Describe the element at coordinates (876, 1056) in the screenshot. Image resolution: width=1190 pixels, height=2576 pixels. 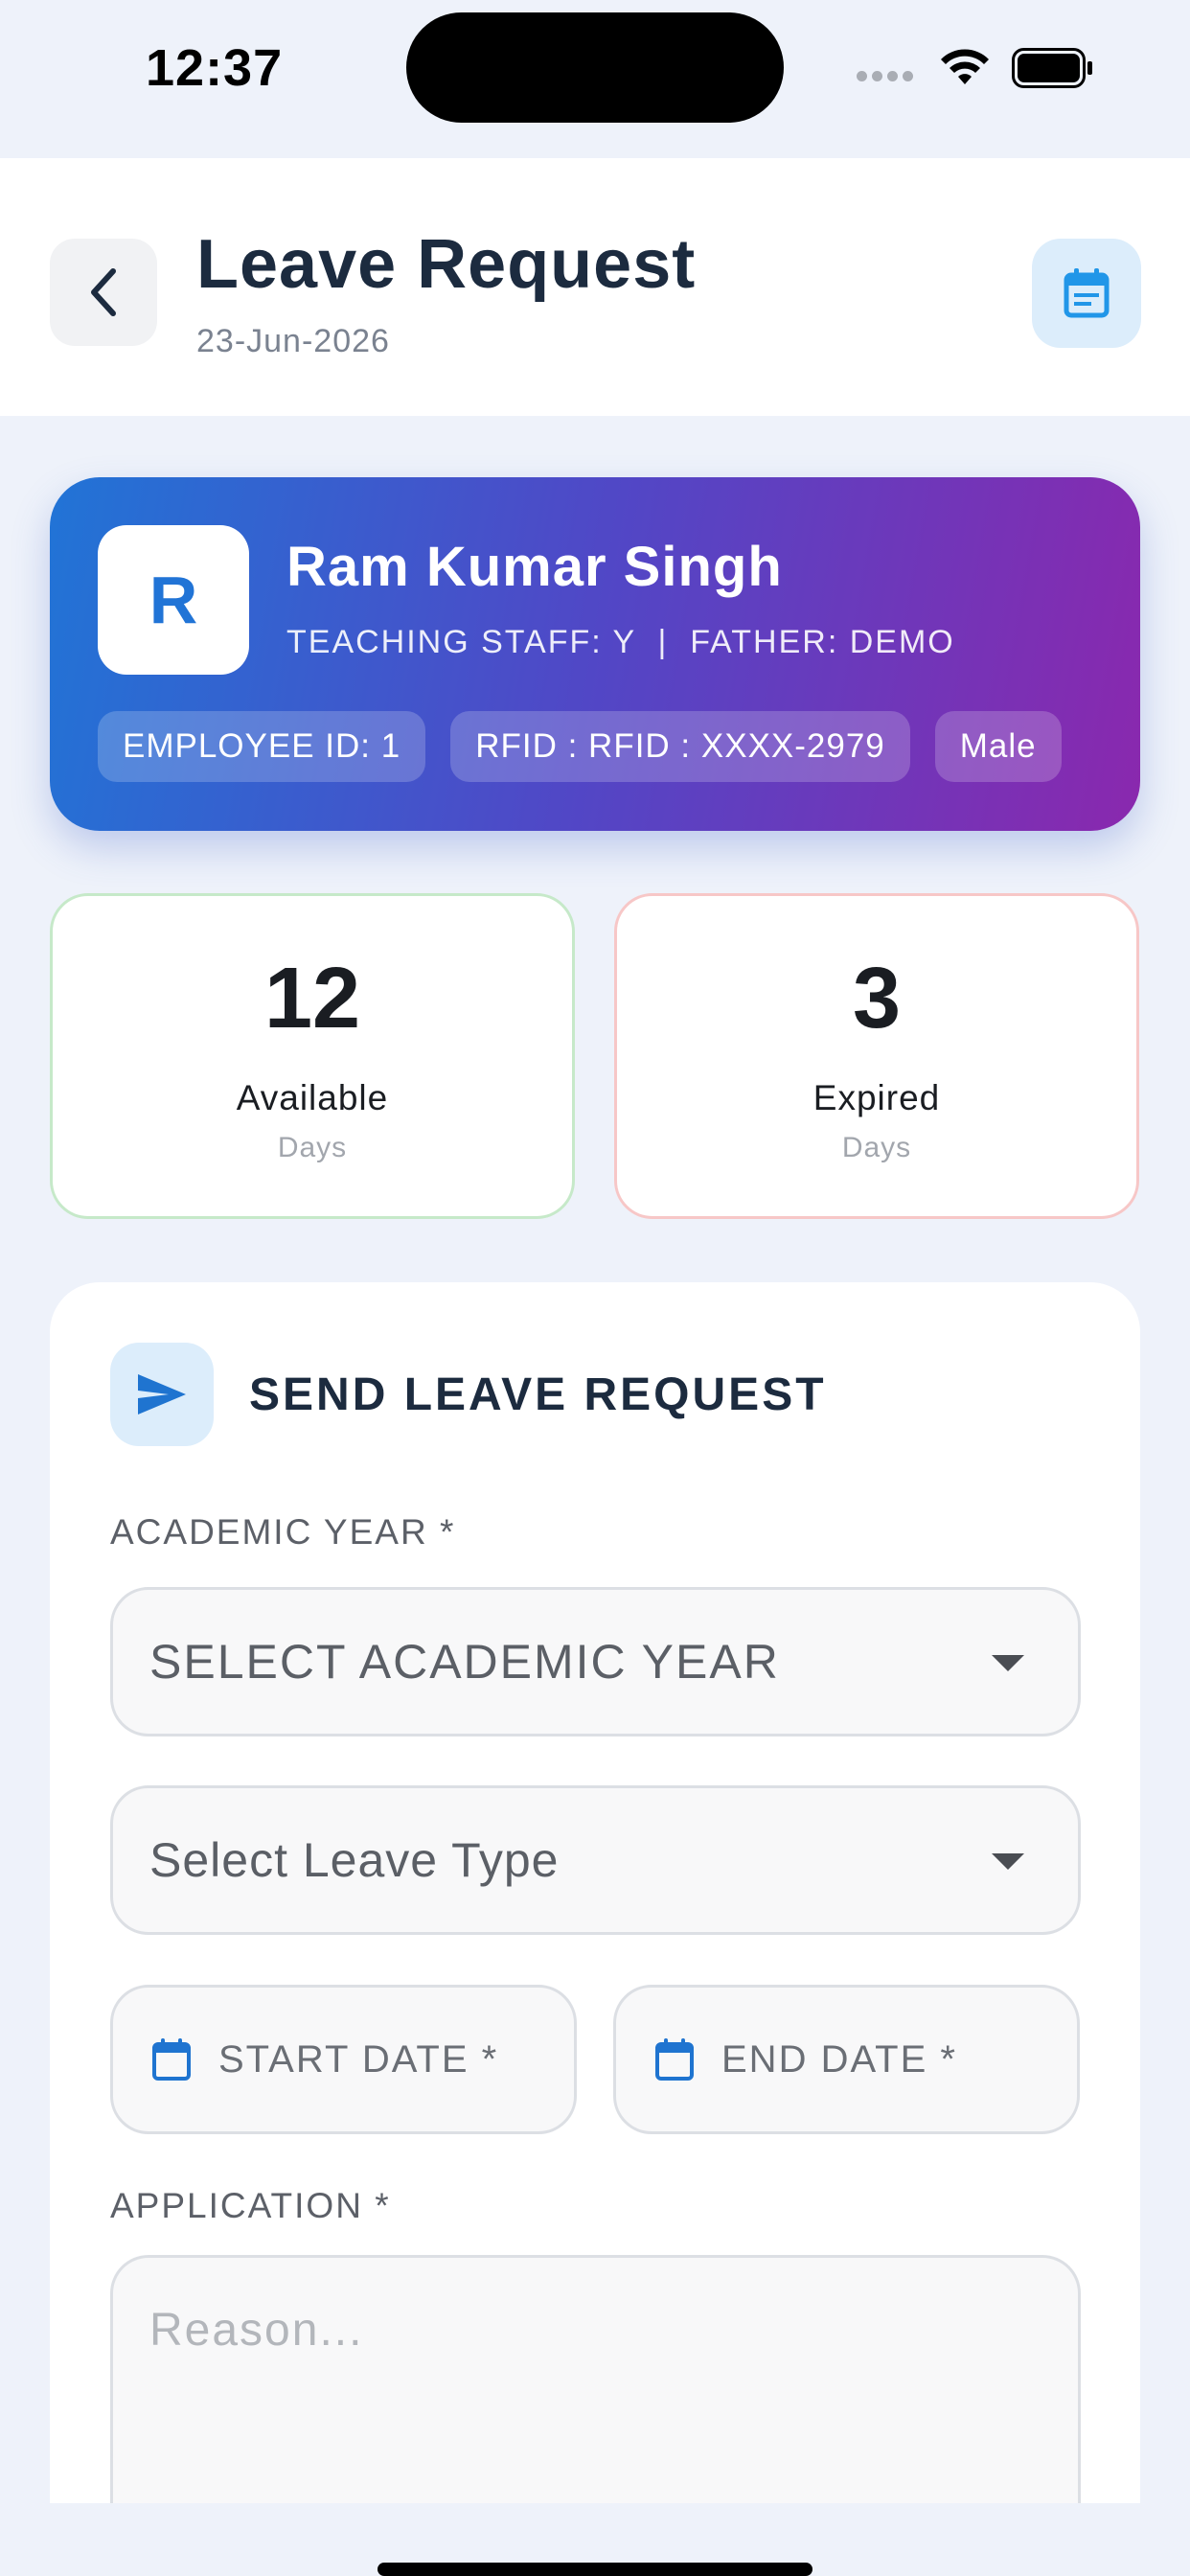
I see `expired-days-card: 3 Expired Days` at that location.